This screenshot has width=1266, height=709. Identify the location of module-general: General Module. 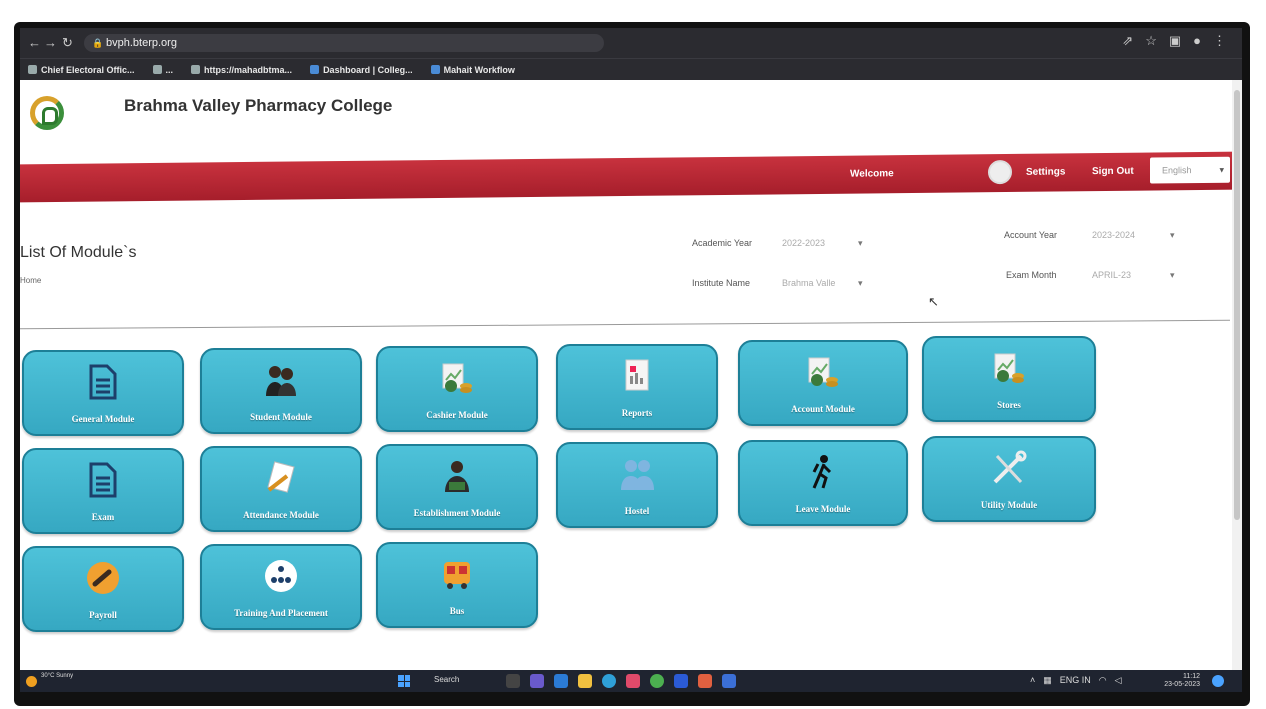
(103, 393).